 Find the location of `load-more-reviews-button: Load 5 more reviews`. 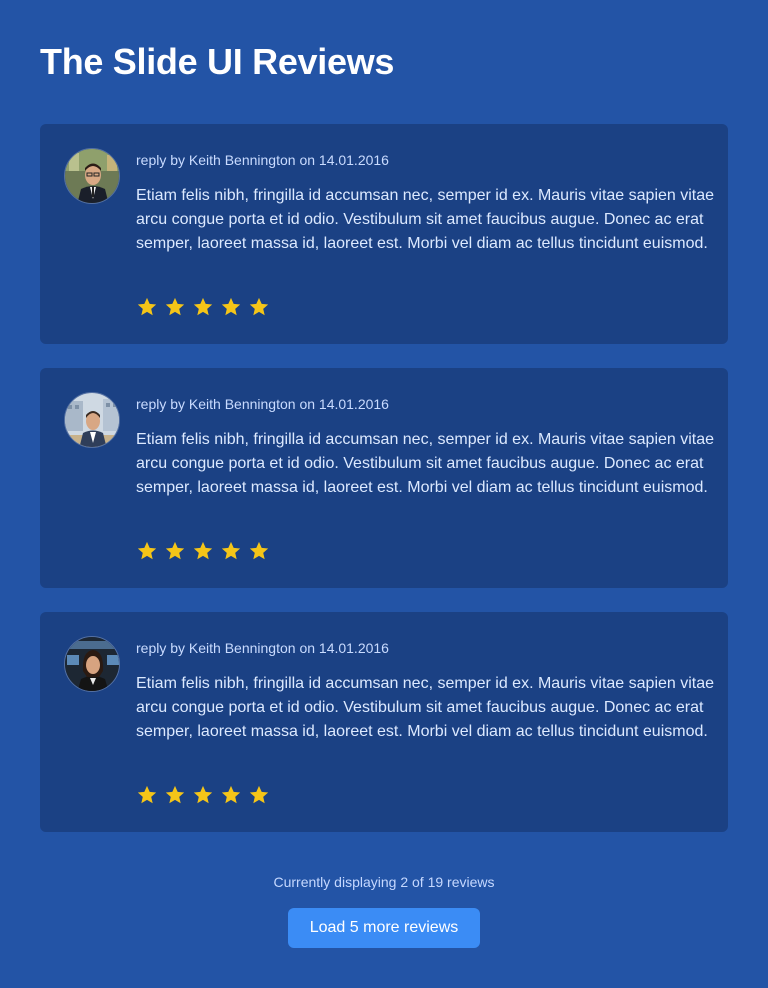

load-more-reviews-button: Load 5 more reviews is located at coordinates (384, 928).